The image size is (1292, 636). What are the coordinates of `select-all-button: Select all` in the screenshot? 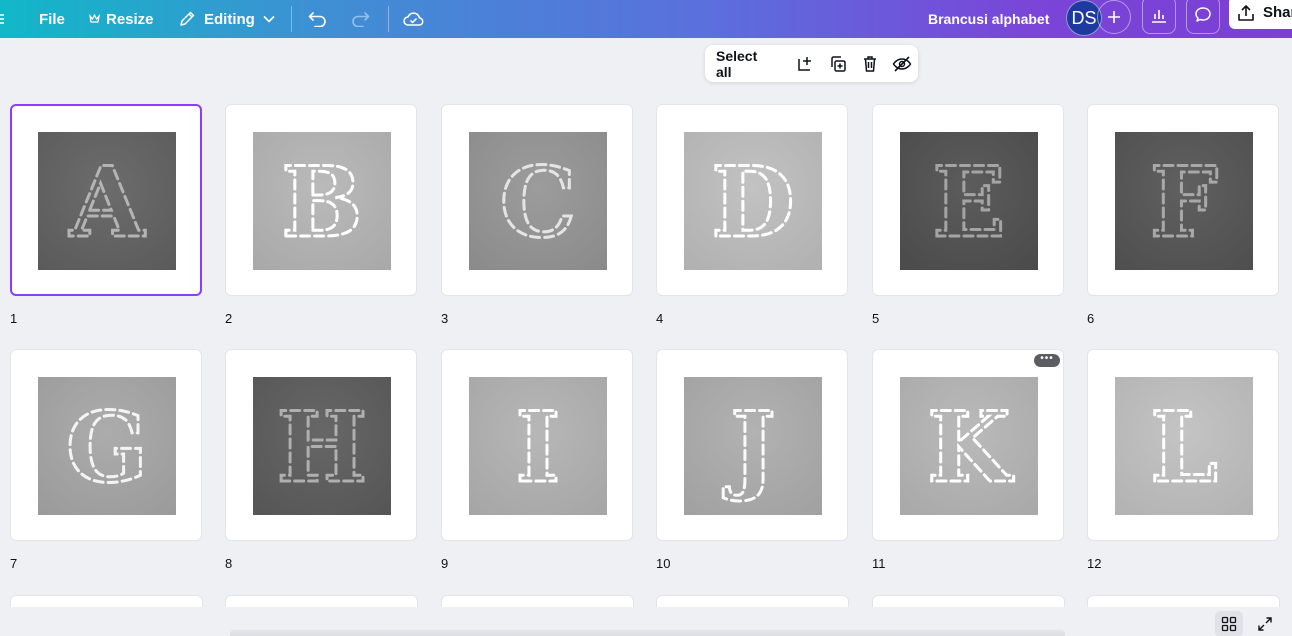 It's located at (745, 64).